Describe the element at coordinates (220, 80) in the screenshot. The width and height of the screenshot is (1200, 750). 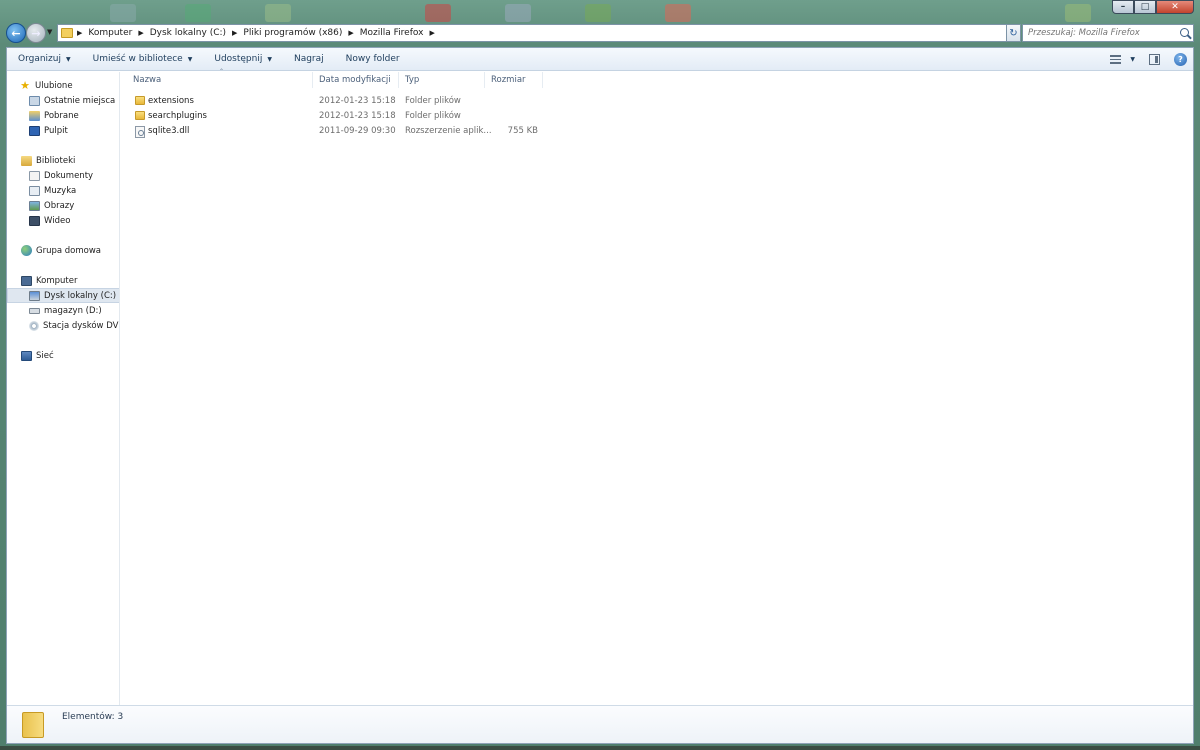
I see `column-header-name: Nazwa` at that location.